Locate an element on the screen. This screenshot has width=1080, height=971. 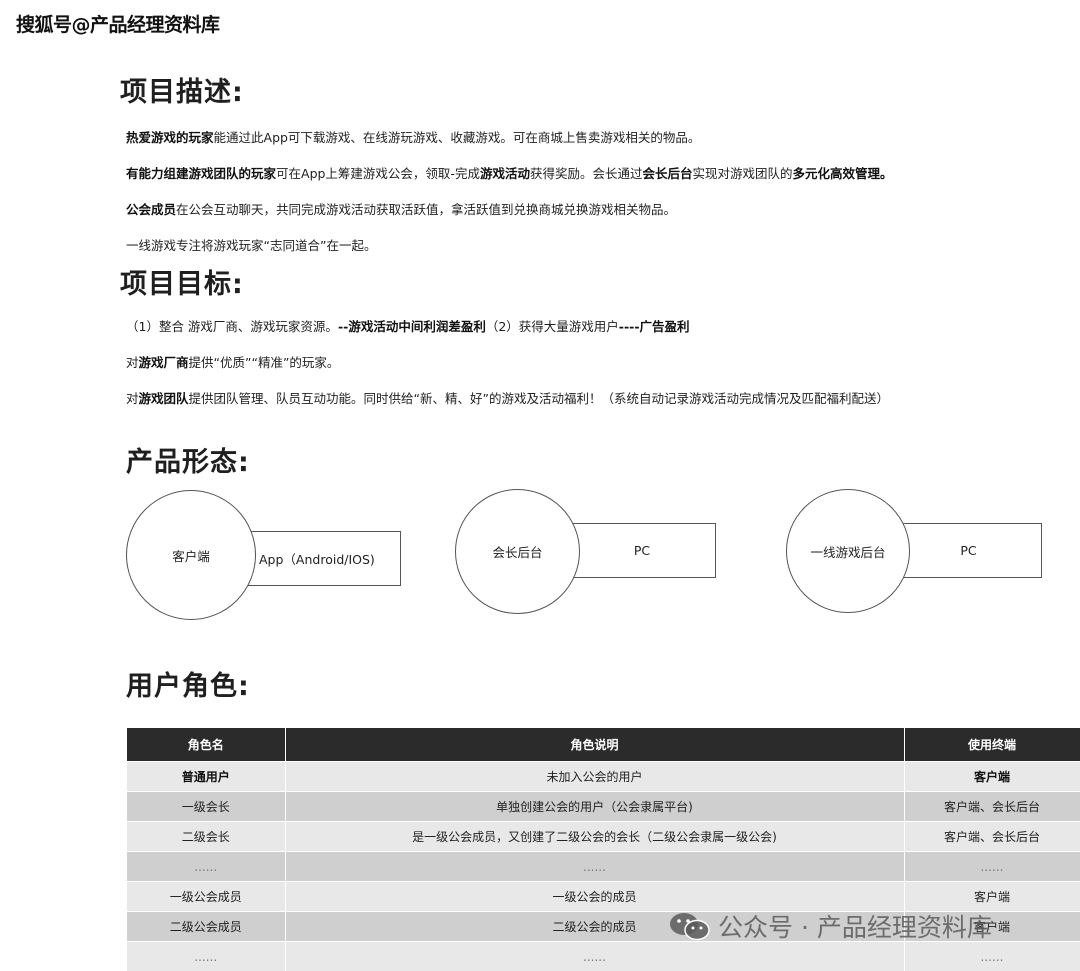
table-cell-role: 二级公会成员 is located at coordinates (206, 927).